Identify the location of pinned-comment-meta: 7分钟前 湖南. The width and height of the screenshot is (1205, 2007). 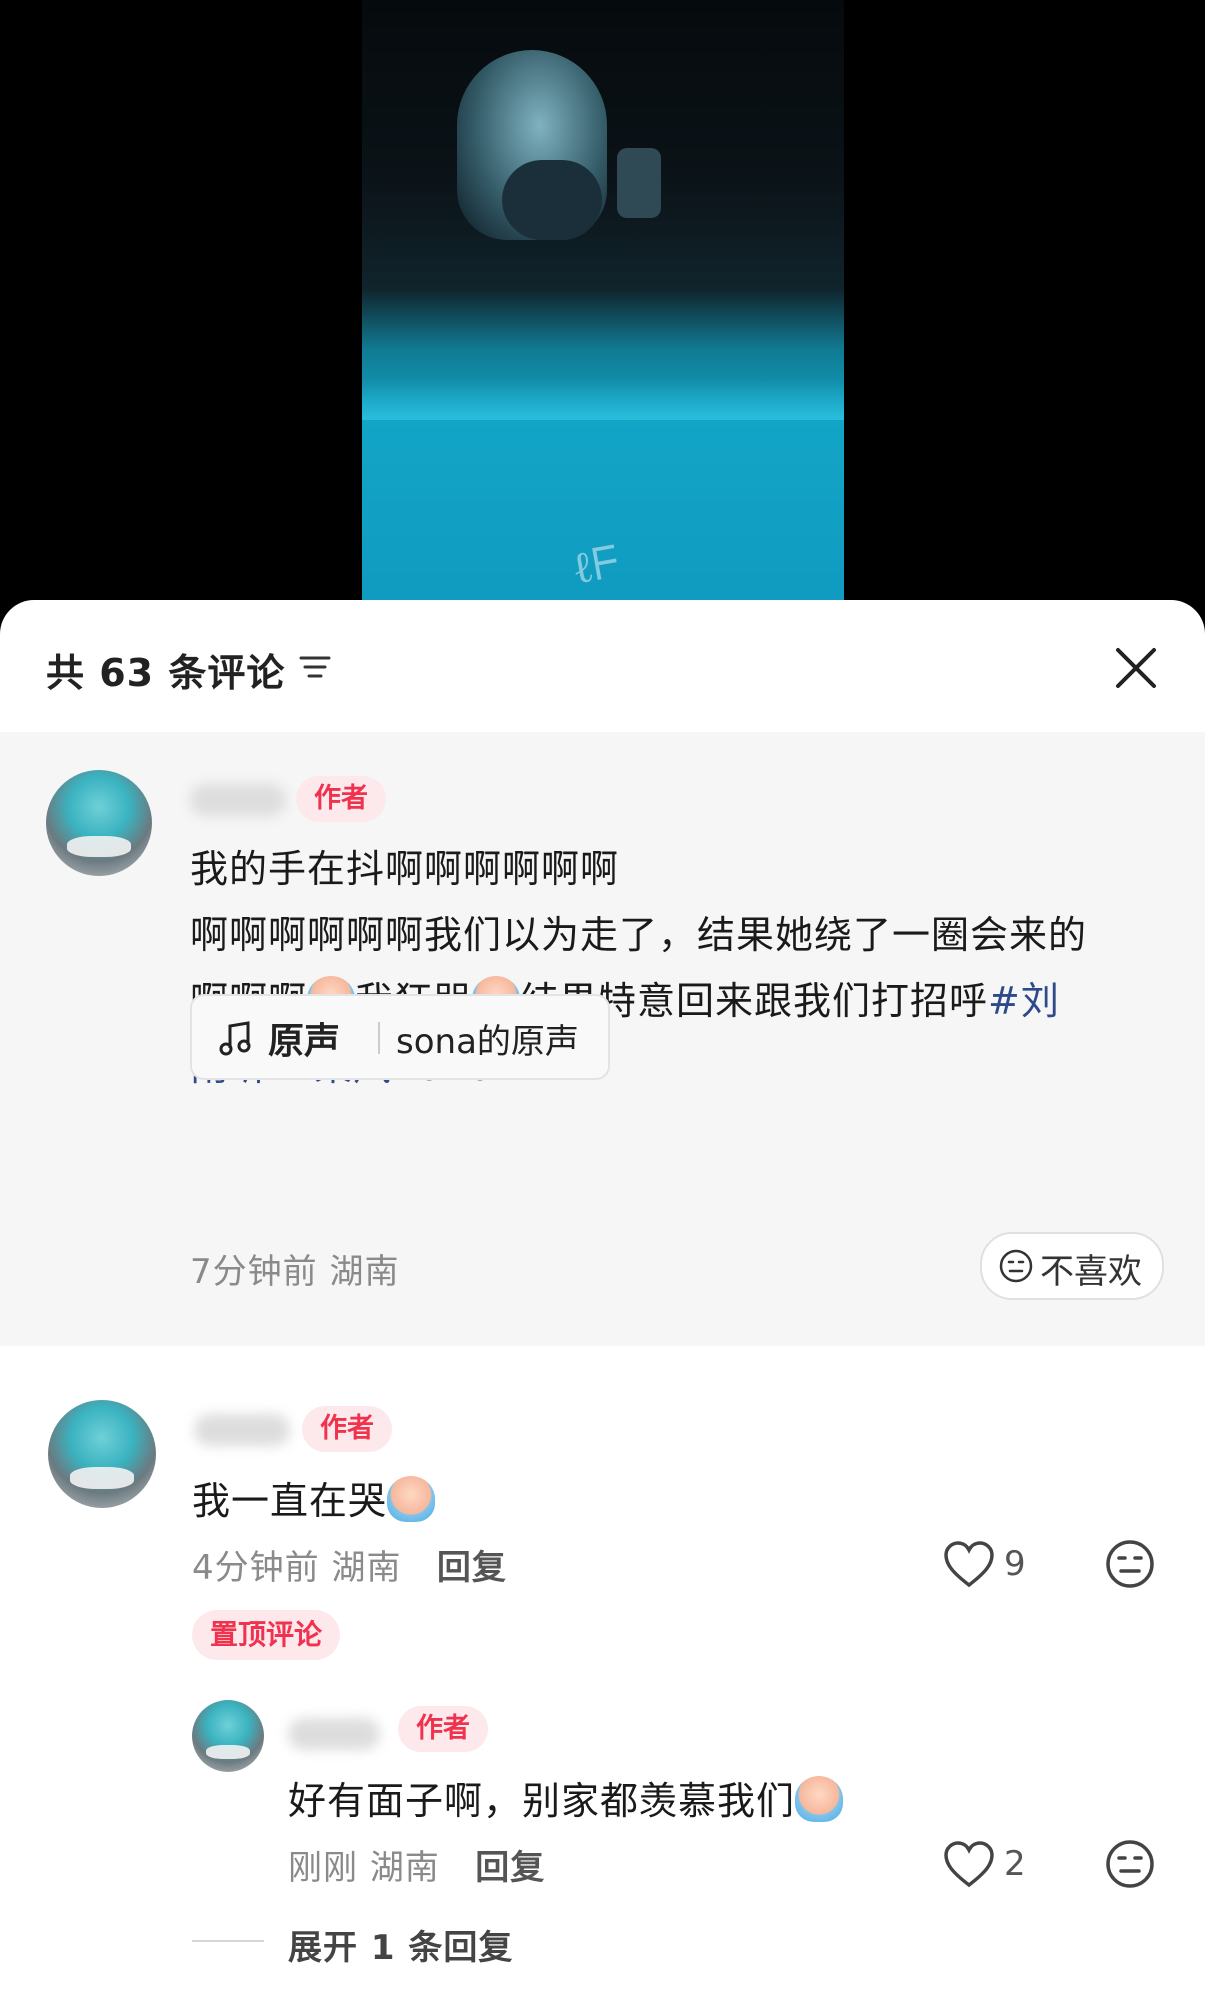
(294, 1268).